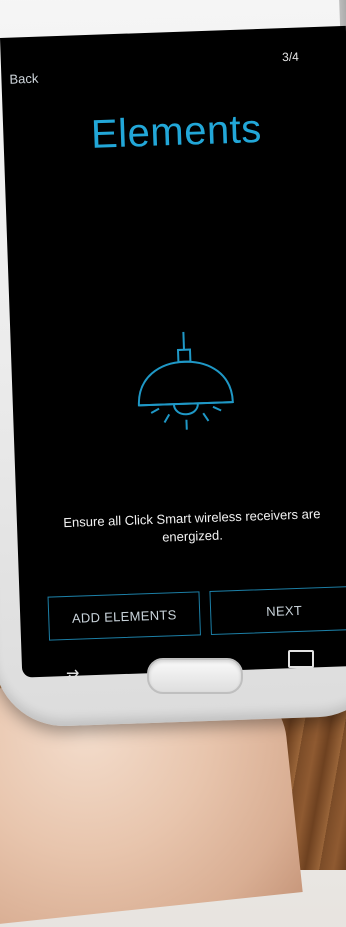  Describe the element at coordinates (77, 677) in the screenshot. I see `hardware-back-key-icon: ⇄` at that location.